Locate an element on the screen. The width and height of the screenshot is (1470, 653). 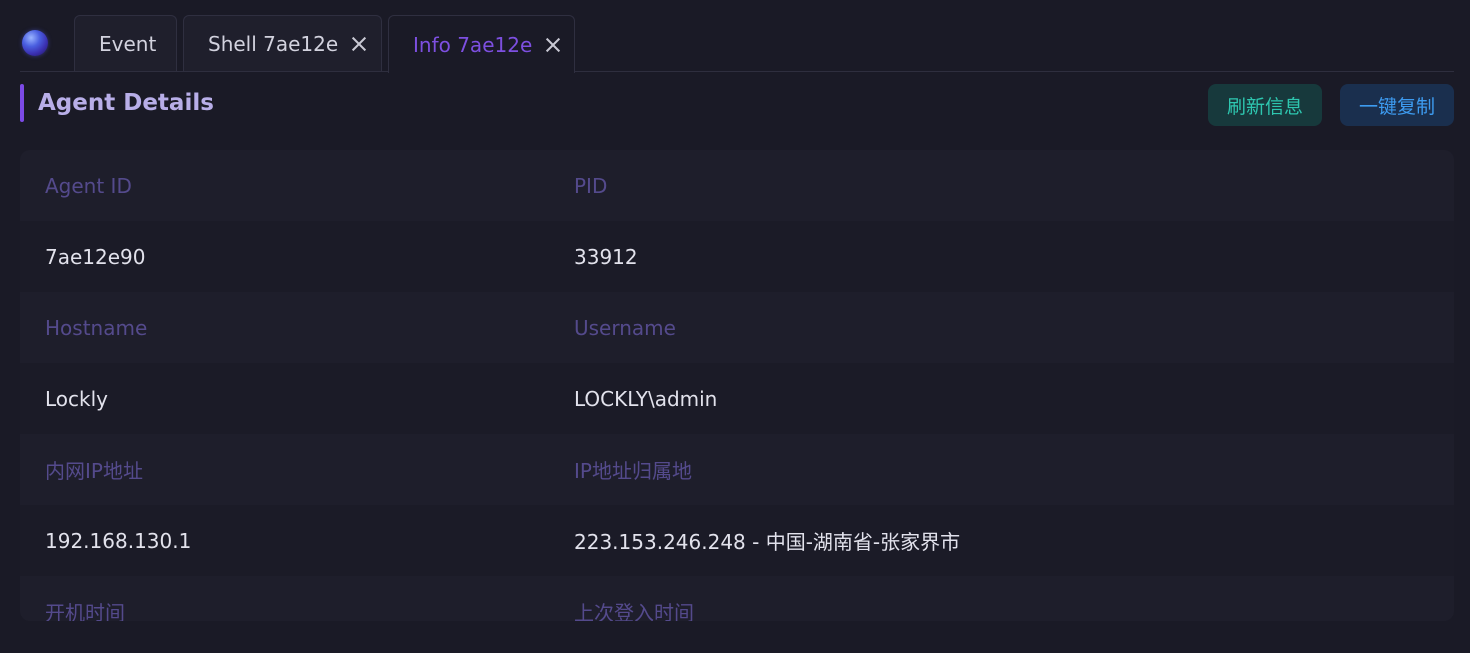
field-label-hostname: Hostname is located at coordinates (96, 327).